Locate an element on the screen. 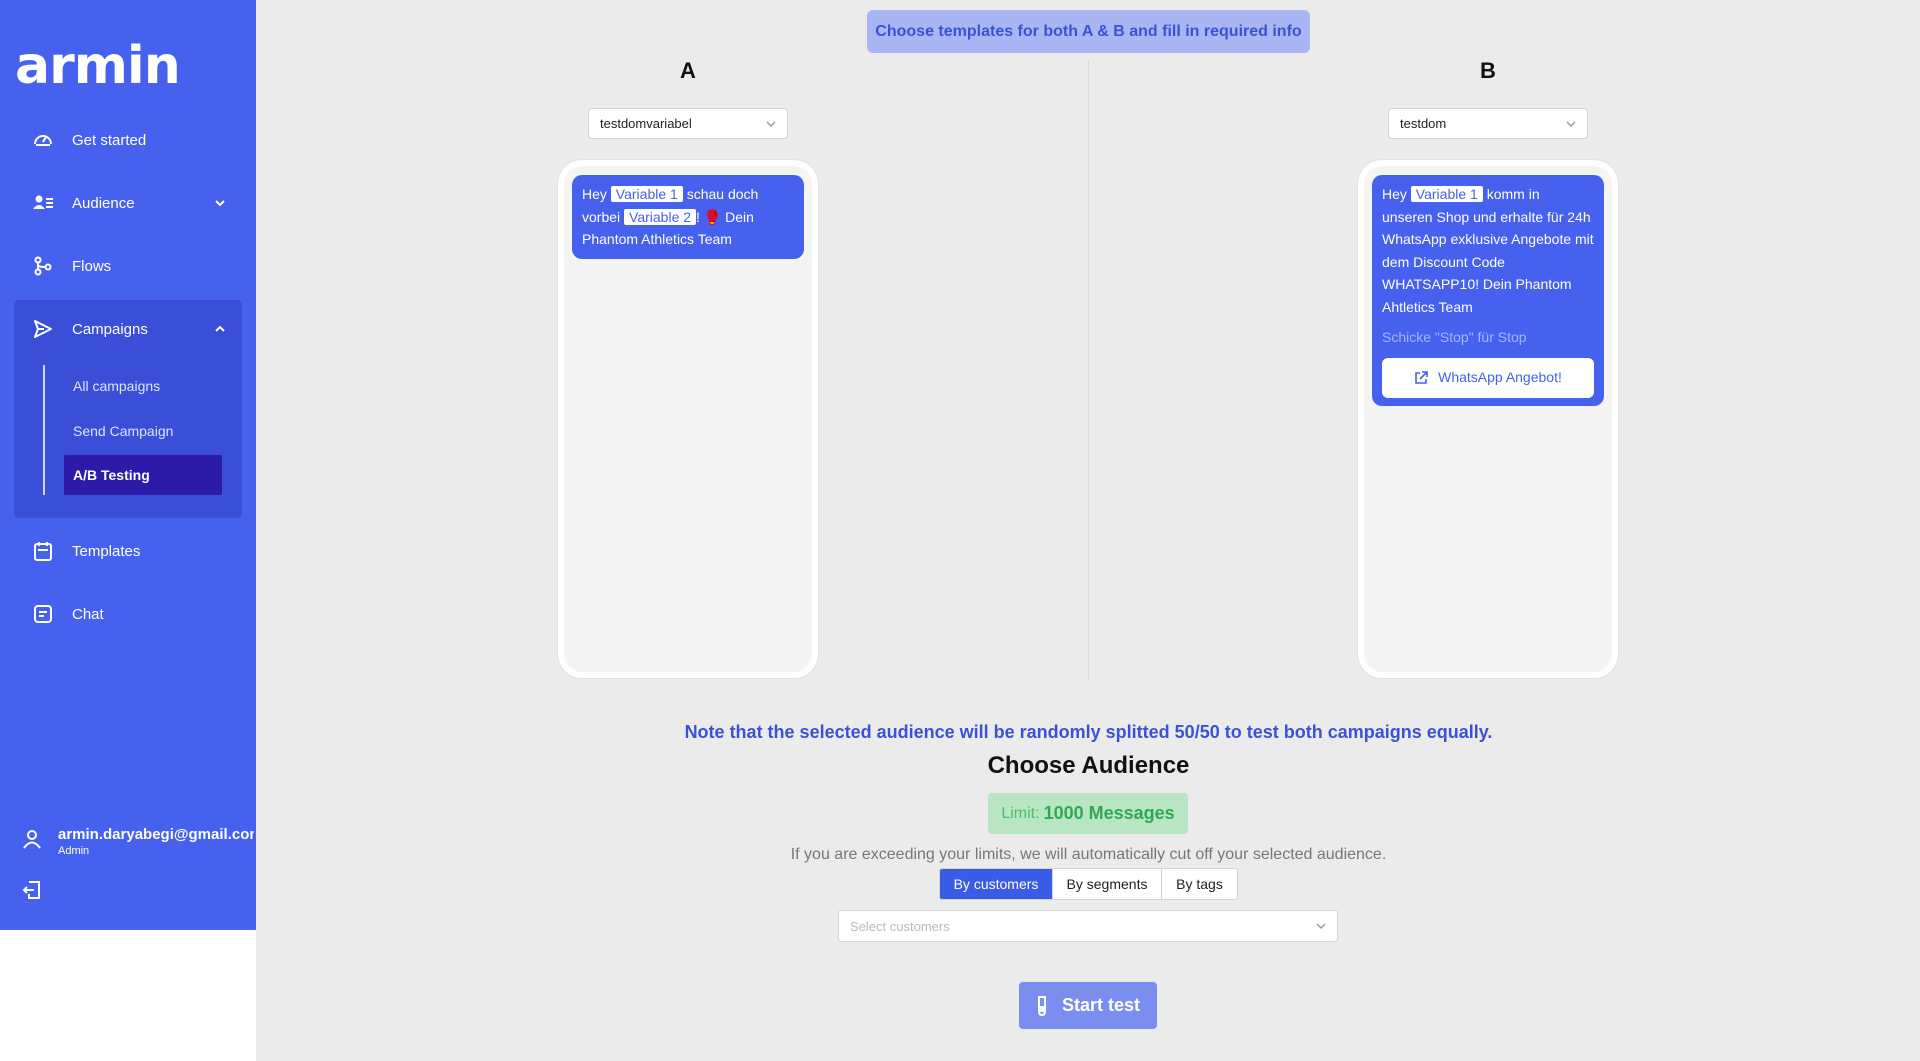 This screenshot has height=1061, width=1920. whatsapp-offer-label: WhatsApp Angebot! is located at coordinates (1500, 377).